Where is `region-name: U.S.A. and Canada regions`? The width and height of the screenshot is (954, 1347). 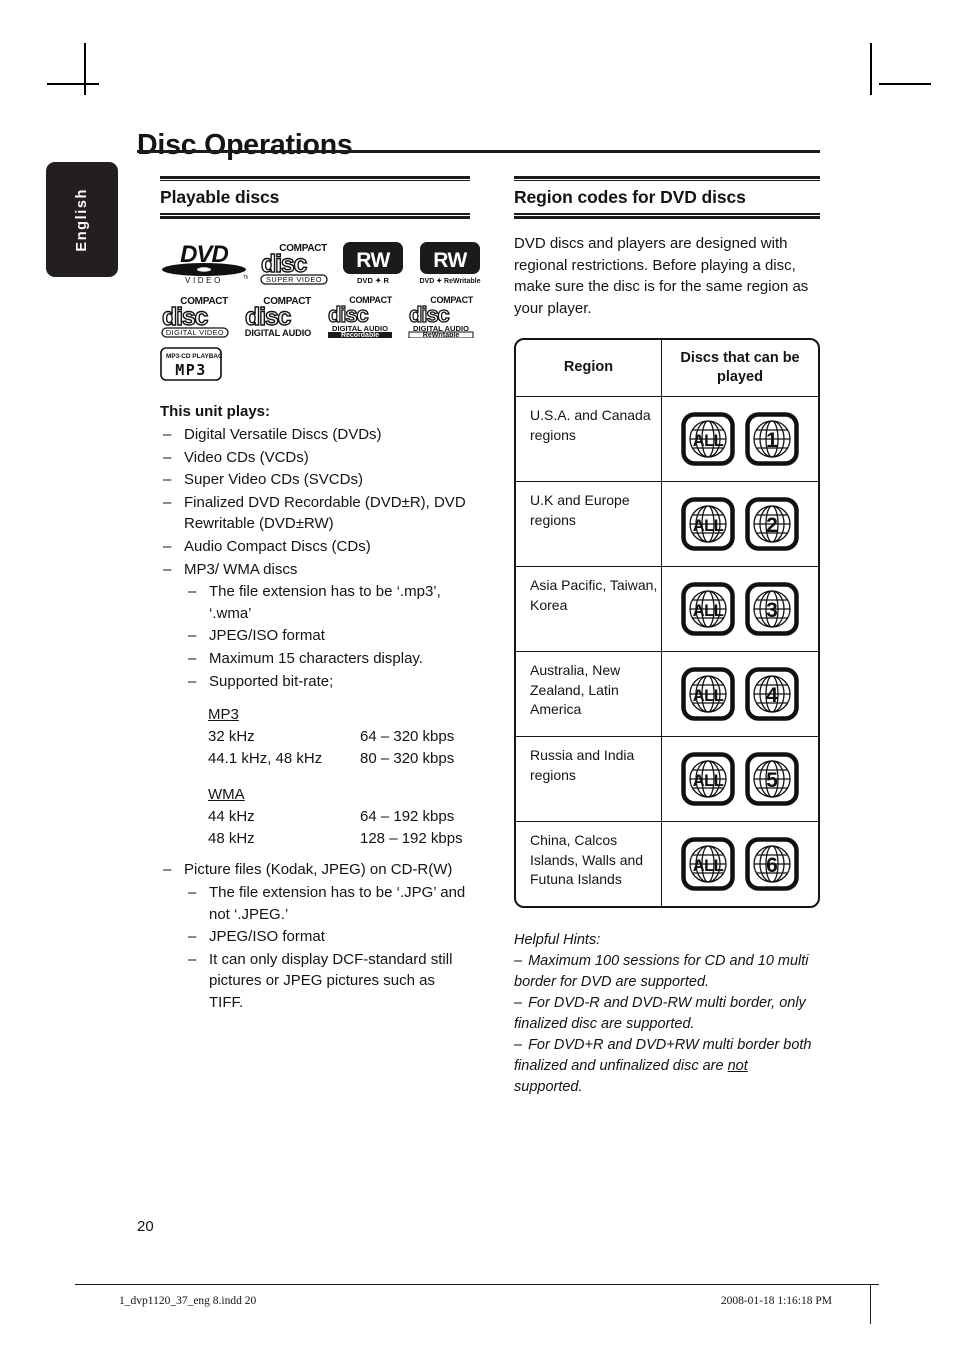 region-name: U.S.A. and Canada regions is located at coordinates (589, 438).